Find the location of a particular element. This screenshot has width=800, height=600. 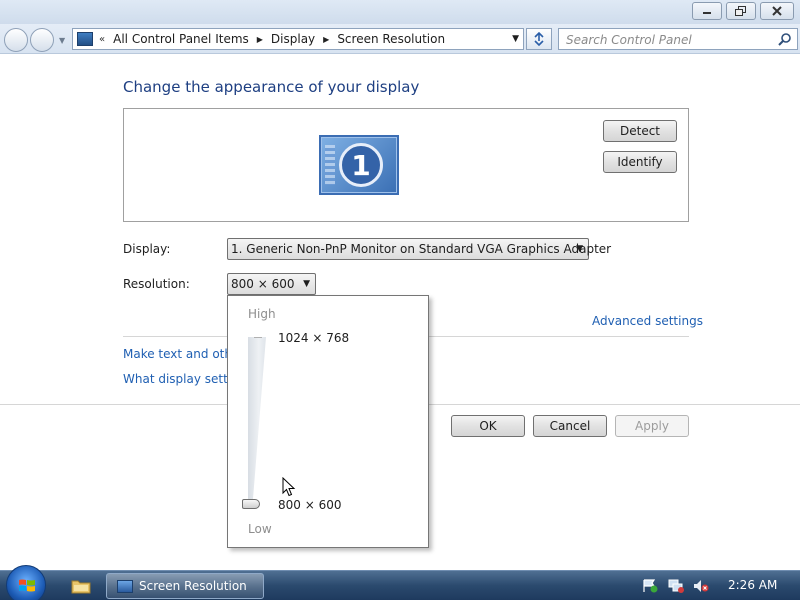

recent-pages-dropdown: ▼ is located at coordinates (62, 40).